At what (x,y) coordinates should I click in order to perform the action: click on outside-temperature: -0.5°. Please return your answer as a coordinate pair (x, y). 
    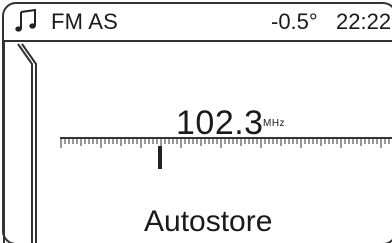
    Looking at the image, I should click on (294, 21).